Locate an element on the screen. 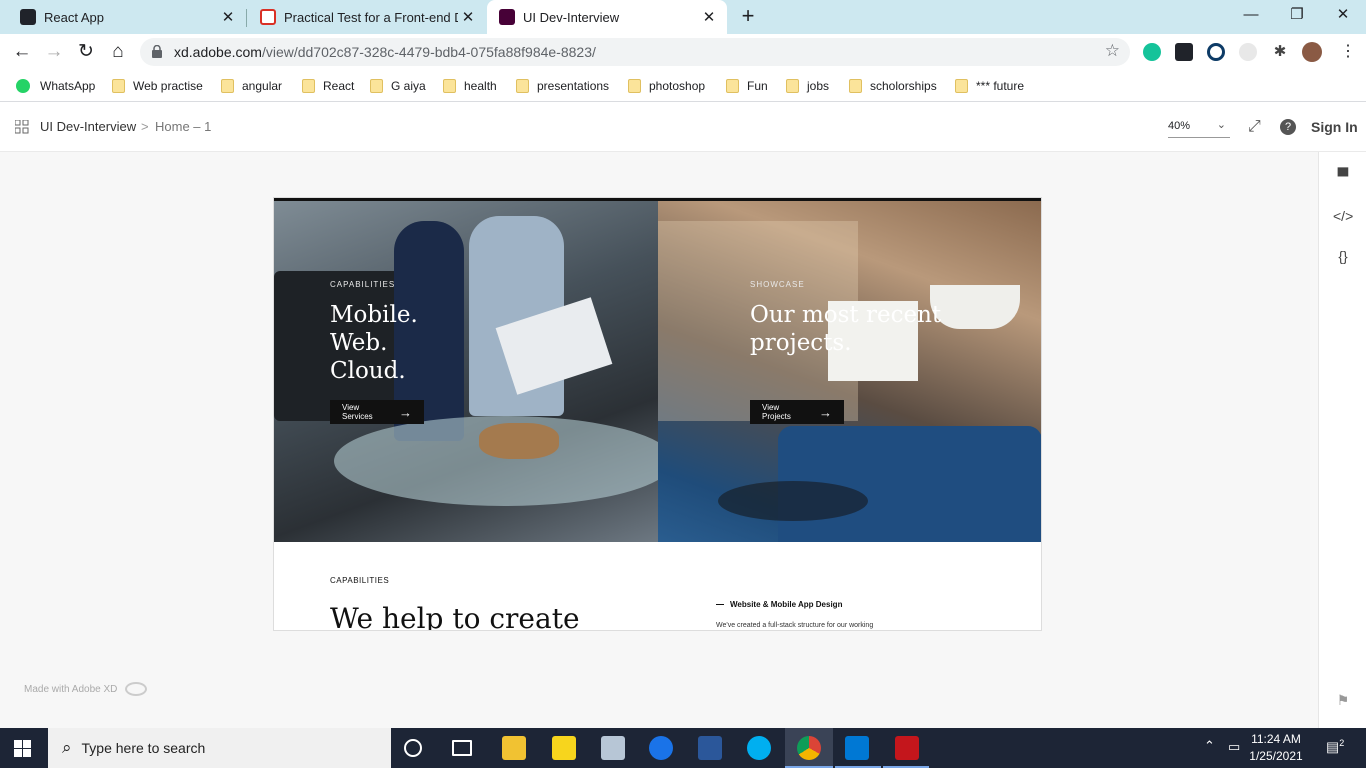 This screenshot has height=768, width=1366. hero-eyebrow: CAPABILITIES is located at coordinates (363, 284).